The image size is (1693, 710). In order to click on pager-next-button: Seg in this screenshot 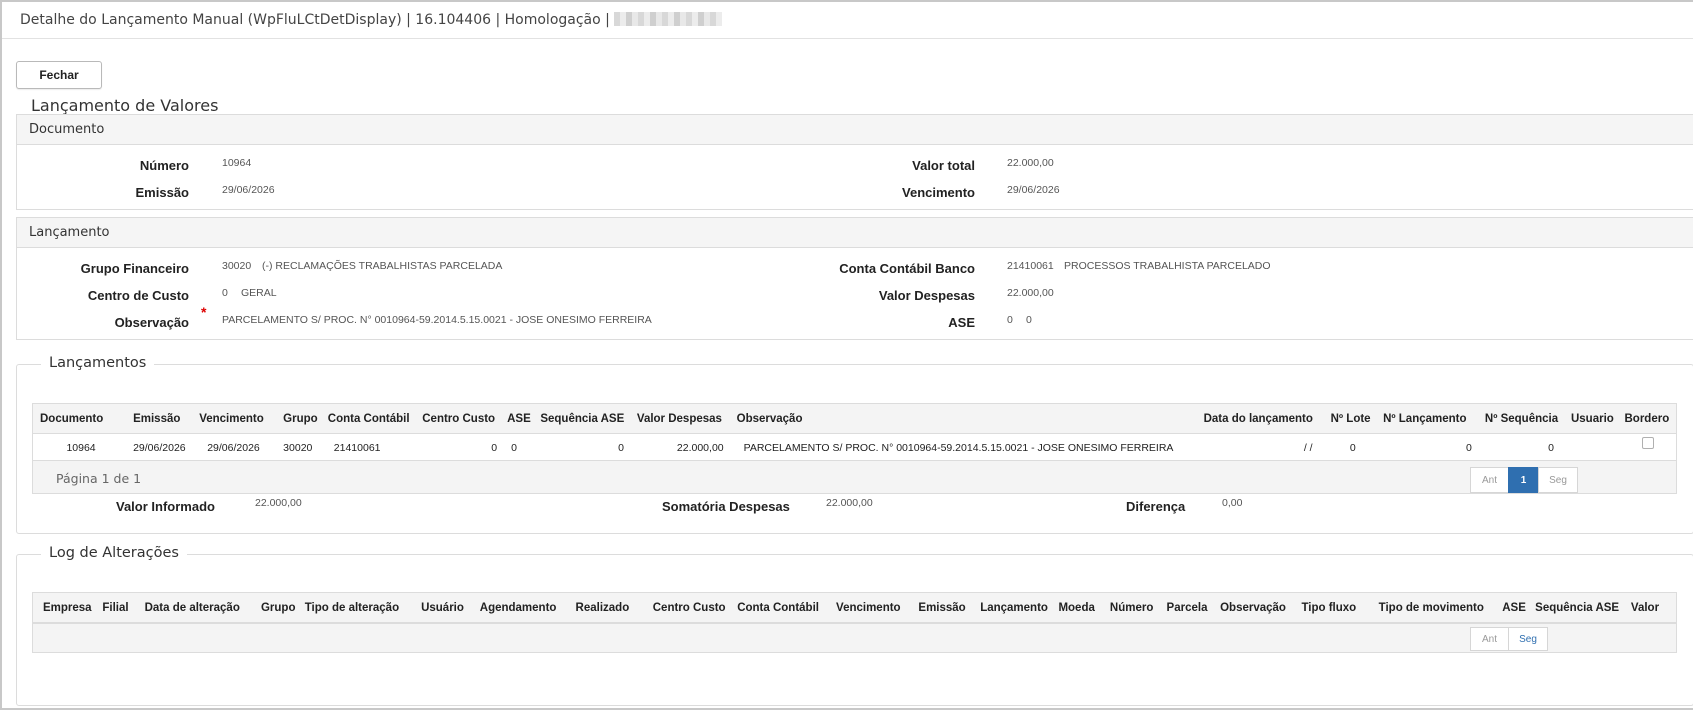, I will do `click(1558, 480)`.